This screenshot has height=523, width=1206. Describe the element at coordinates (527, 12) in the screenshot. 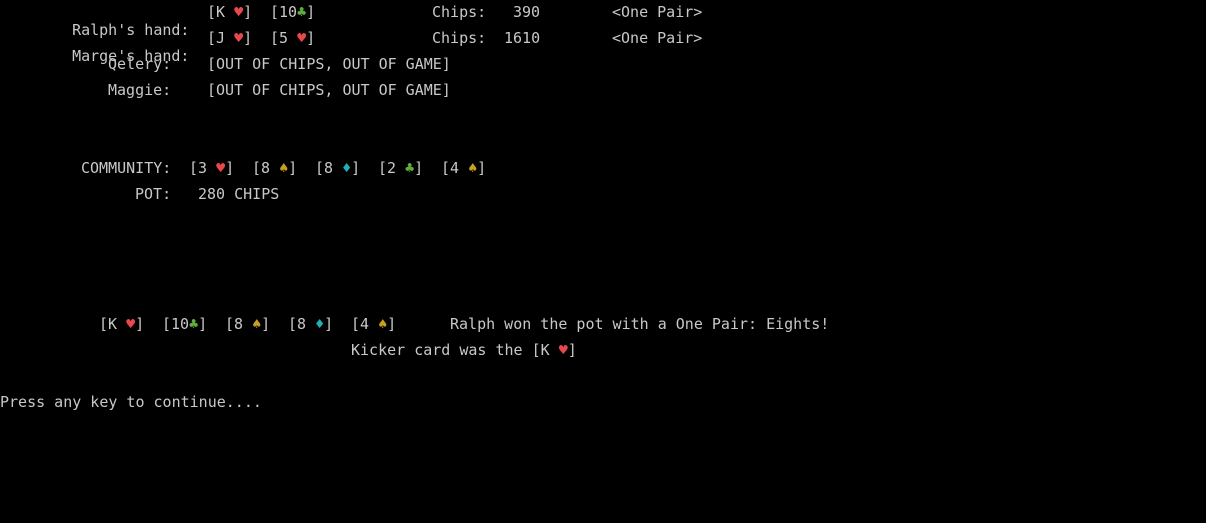

I see `ralph-chips-value: 390` at that location.